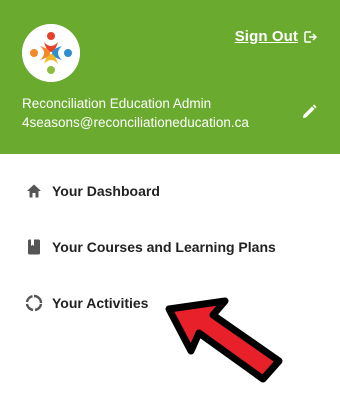 This screenshot has width=340, height=403. What do you see at coordinates (100, 303) in the screenshot?
I see `nav-label-activities: Your Activities` at bounding box center [100, 303].